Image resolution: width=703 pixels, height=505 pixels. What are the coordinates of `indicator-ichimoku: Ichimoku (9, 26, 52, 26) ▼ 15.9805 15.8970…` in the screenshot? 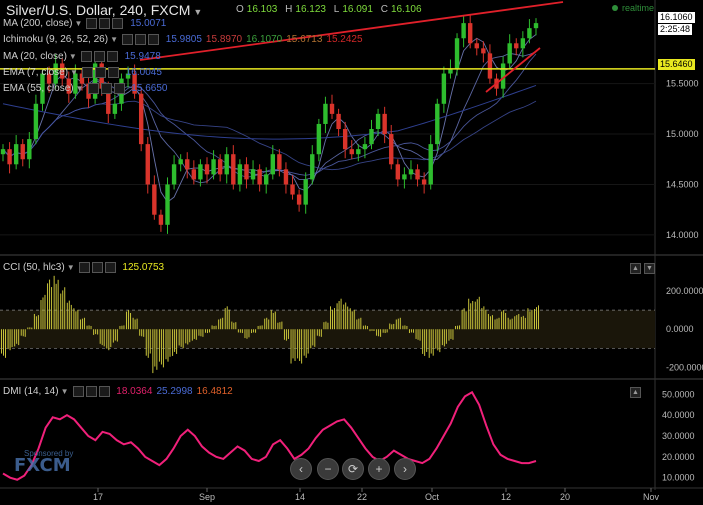 It's located at (183, 39).